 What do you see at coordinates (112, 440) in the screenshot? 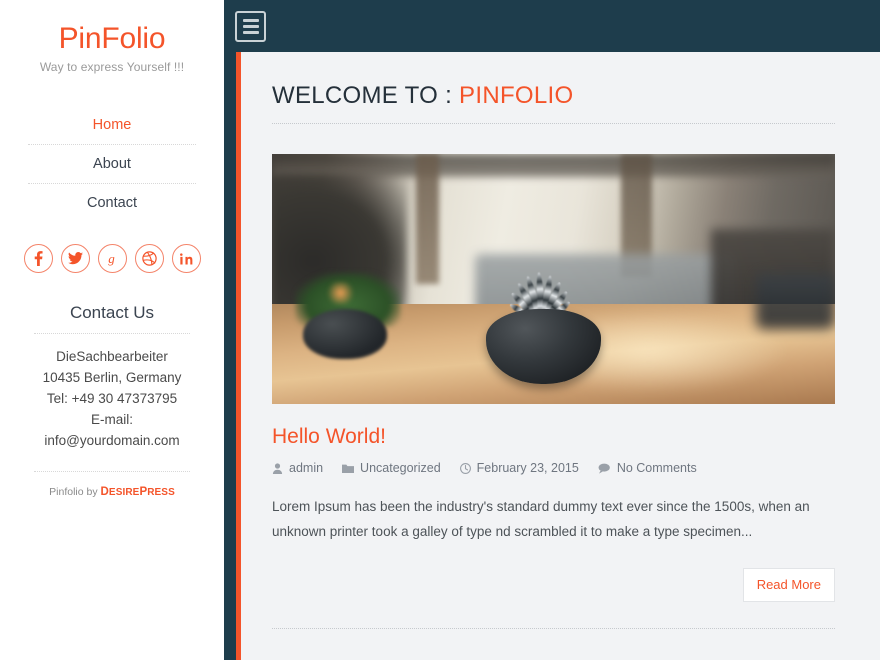
I see `contact-email: info@yourdomain.com` at bounding box center [112, 440].